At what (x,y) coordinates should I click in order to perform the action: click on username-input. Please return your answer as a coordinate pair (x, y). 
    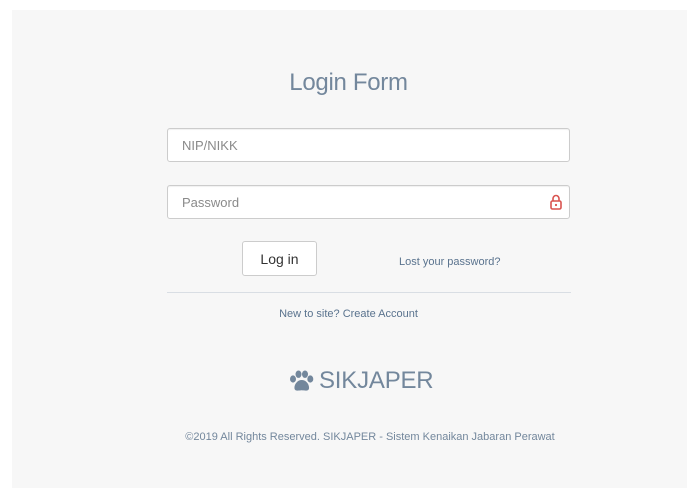
    Looking at the image, I should click on (368, 145).